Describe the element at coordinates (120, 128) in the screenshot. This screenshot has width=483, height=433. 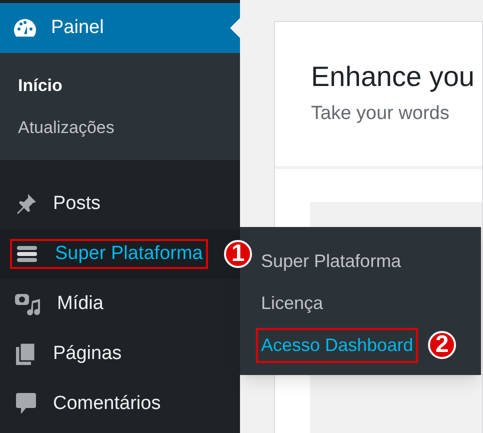
I see `submenu-item: Atualizações` at that location.